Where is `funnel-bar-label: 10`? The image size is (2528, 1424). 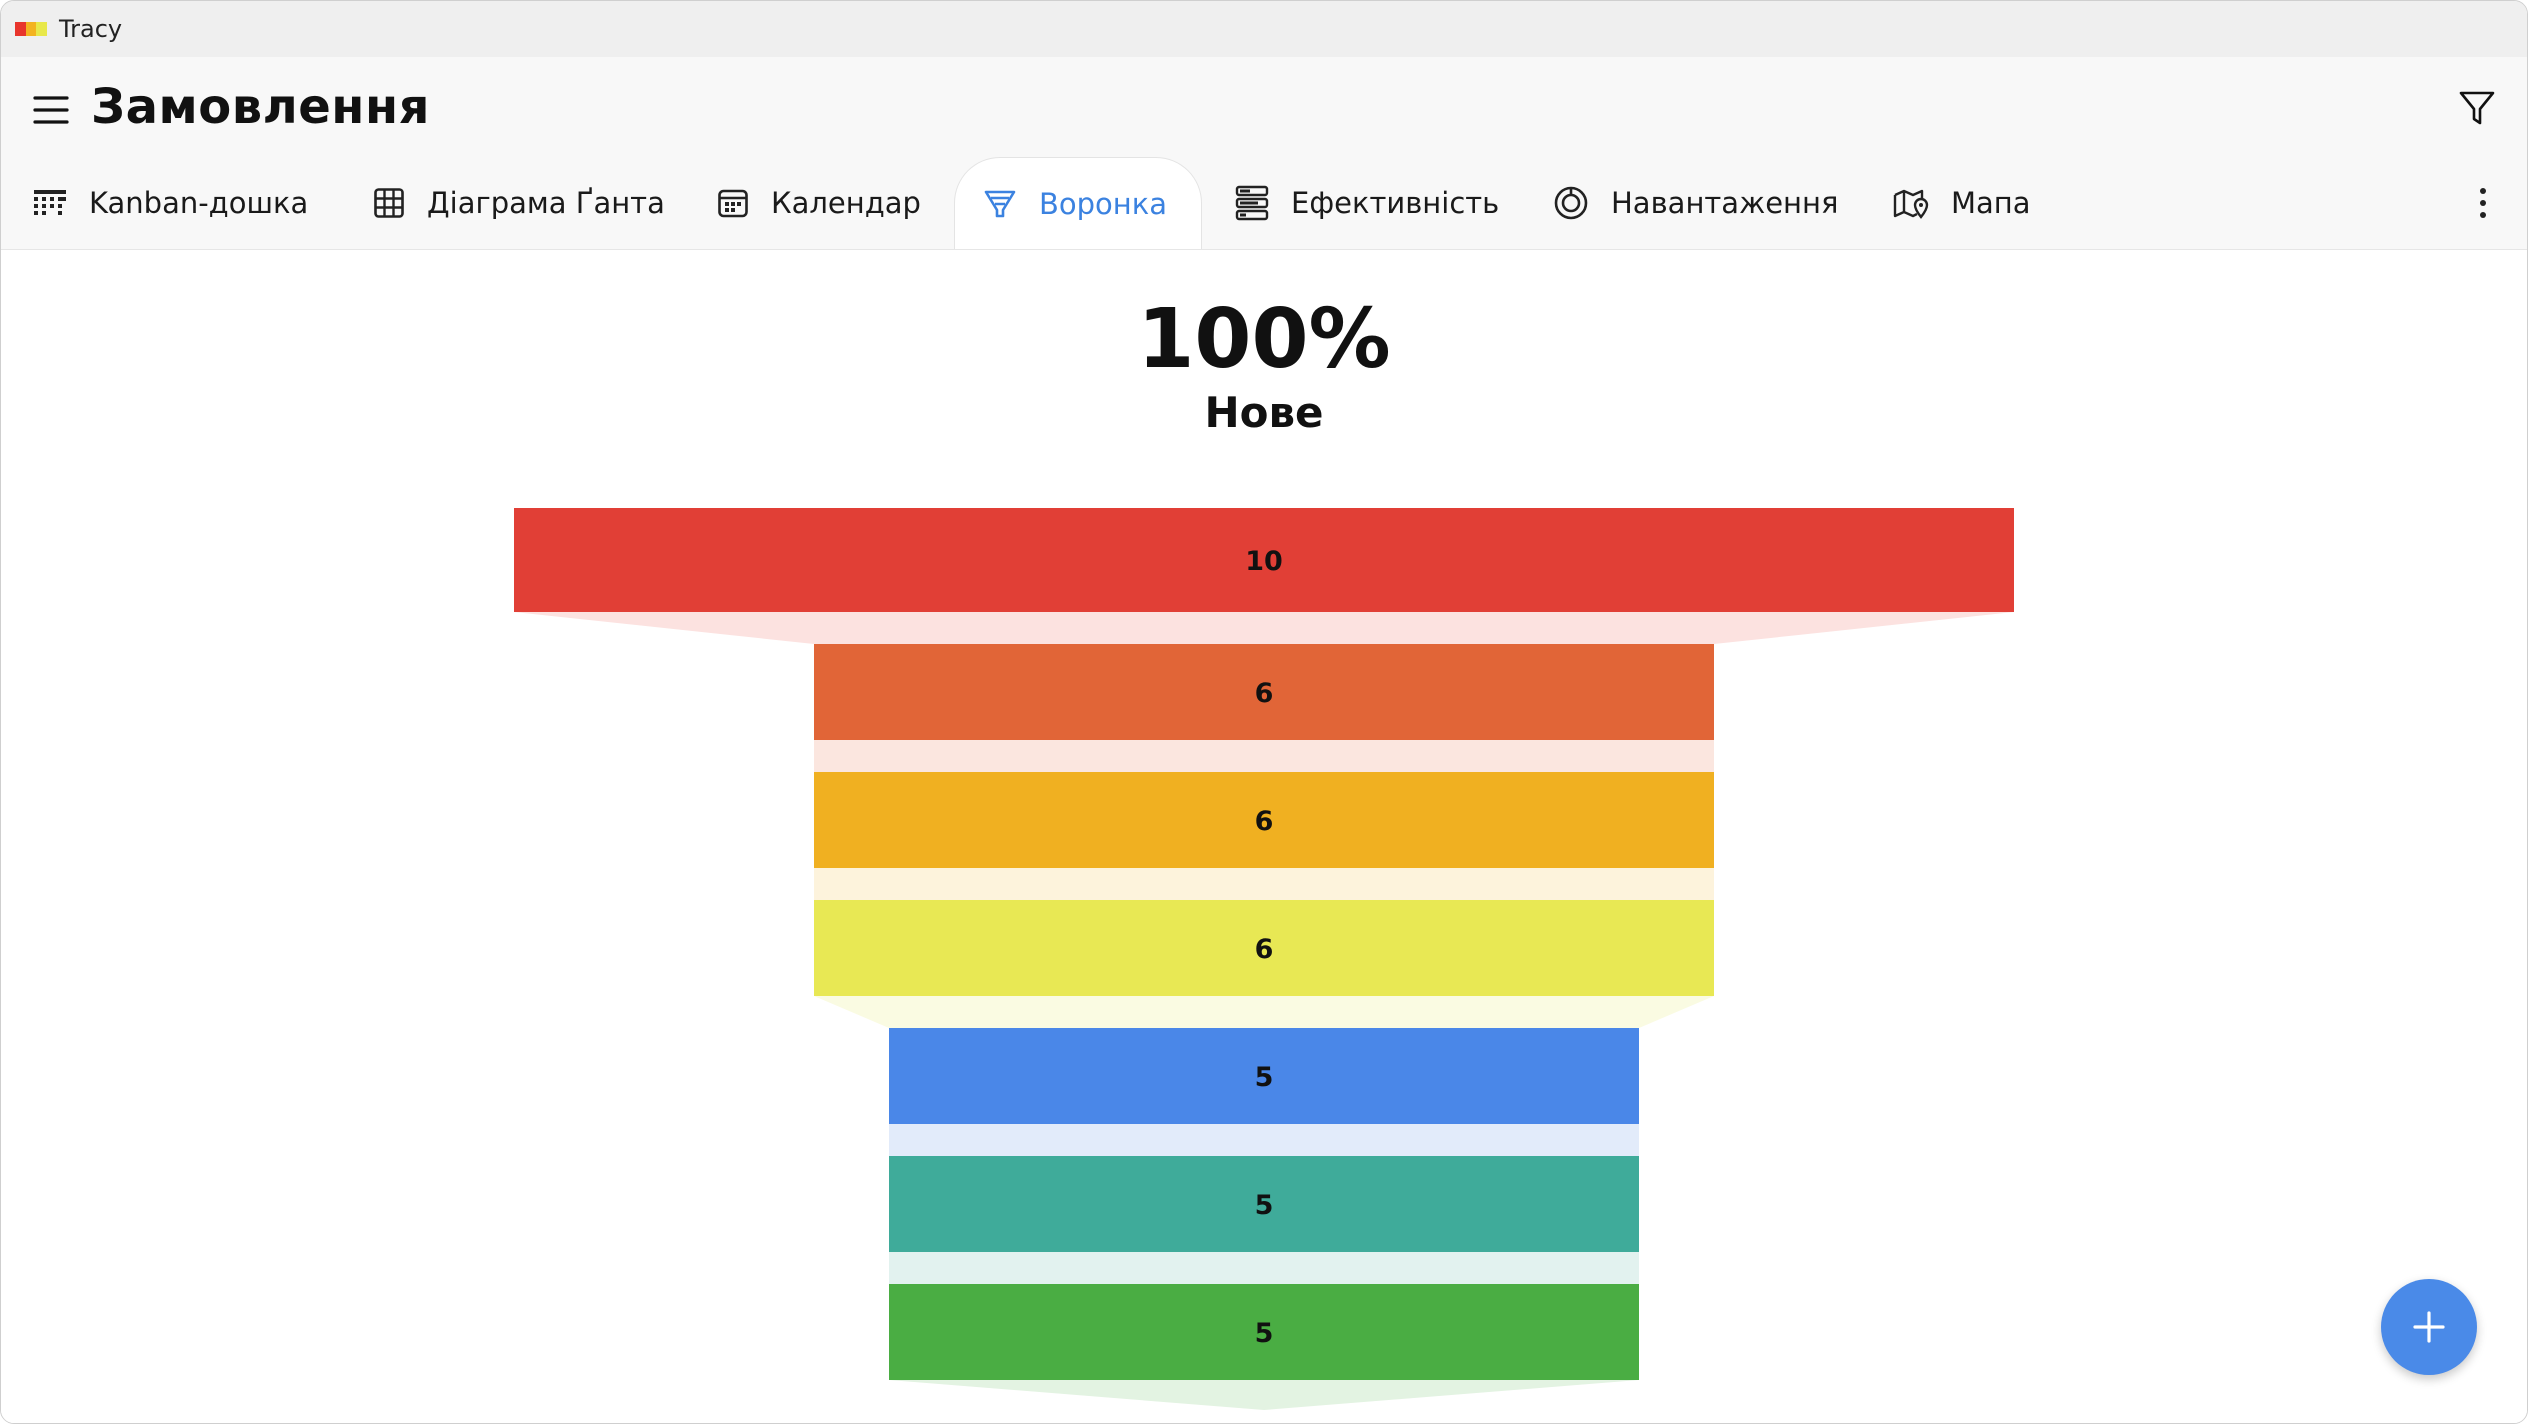 funnel-bar-label: 10 is located at coordinates (1264, 561).